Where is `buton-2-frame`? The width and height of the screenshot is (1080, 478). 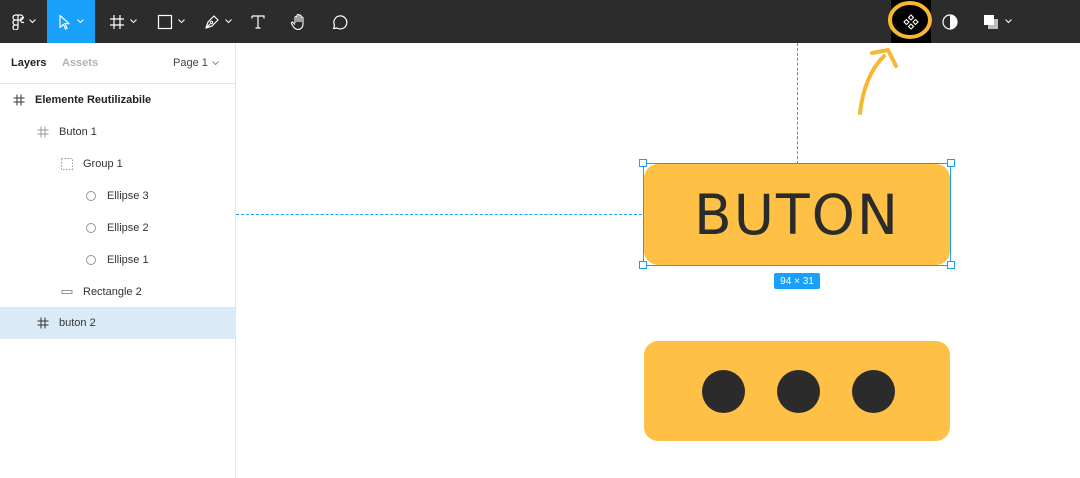 buton-2-frame is located at coordinates (797, 391).